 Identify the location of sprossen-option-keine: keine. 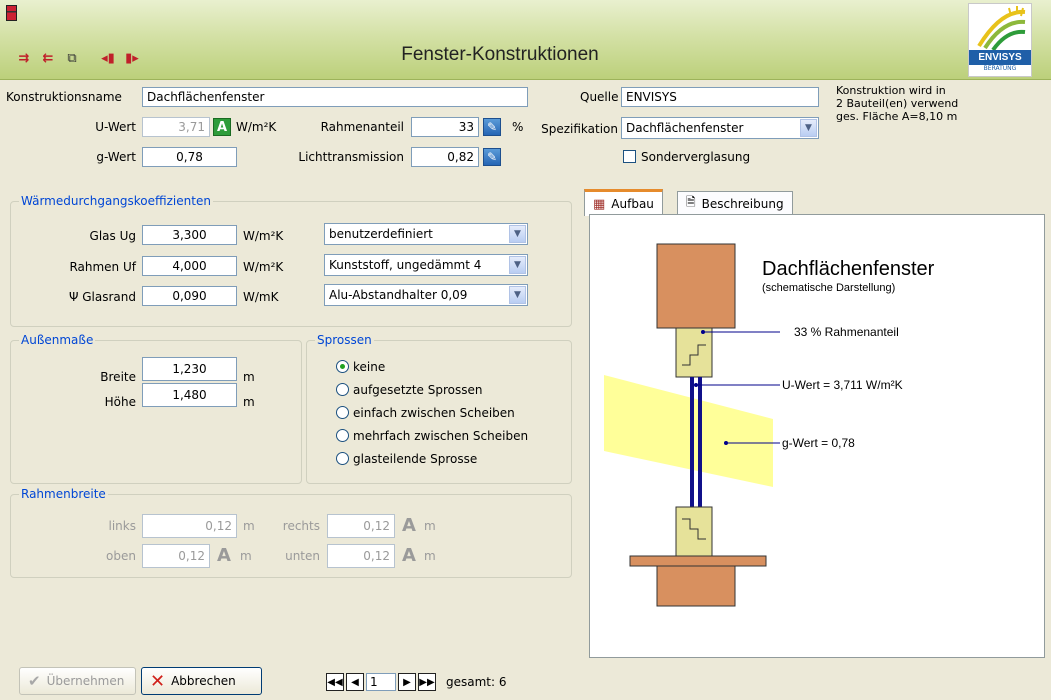
(432, 366).